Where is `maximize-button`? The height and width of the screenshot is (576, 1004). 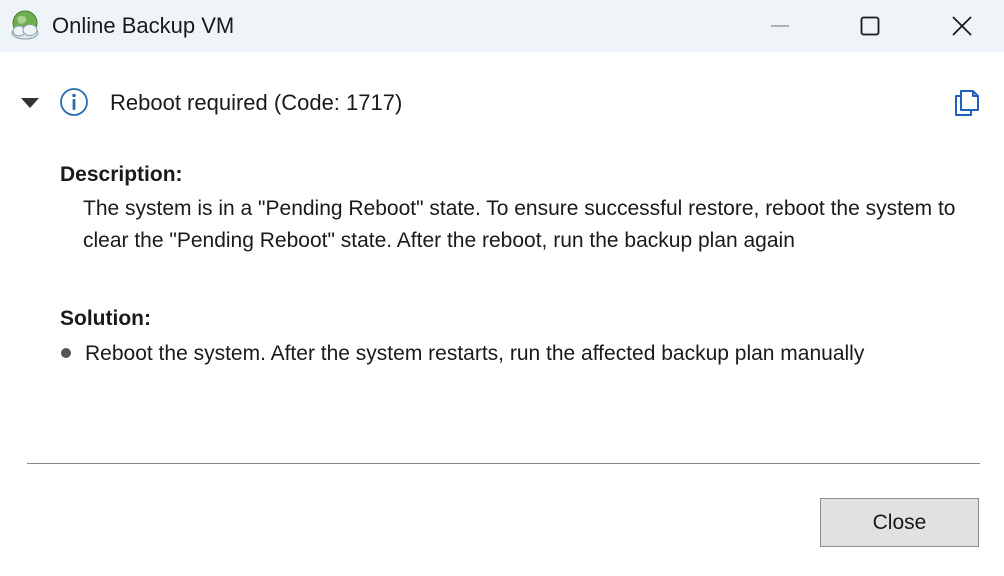 maximize-button is located at coordinates (870, 26).